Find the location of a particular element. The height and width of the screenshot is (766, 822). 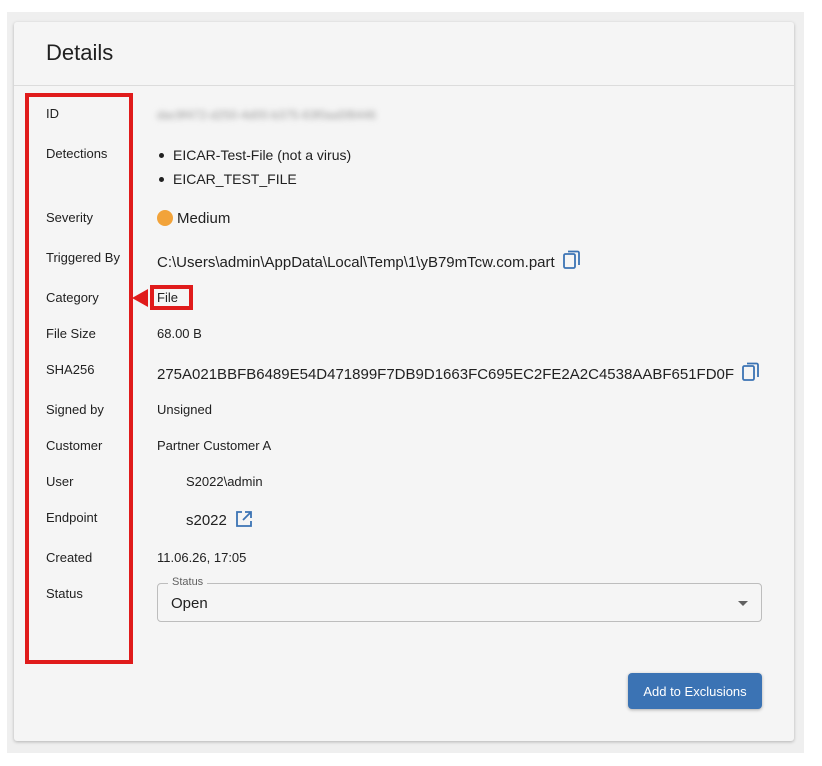

severity-text: Medium is located at coordinates (204, 218).